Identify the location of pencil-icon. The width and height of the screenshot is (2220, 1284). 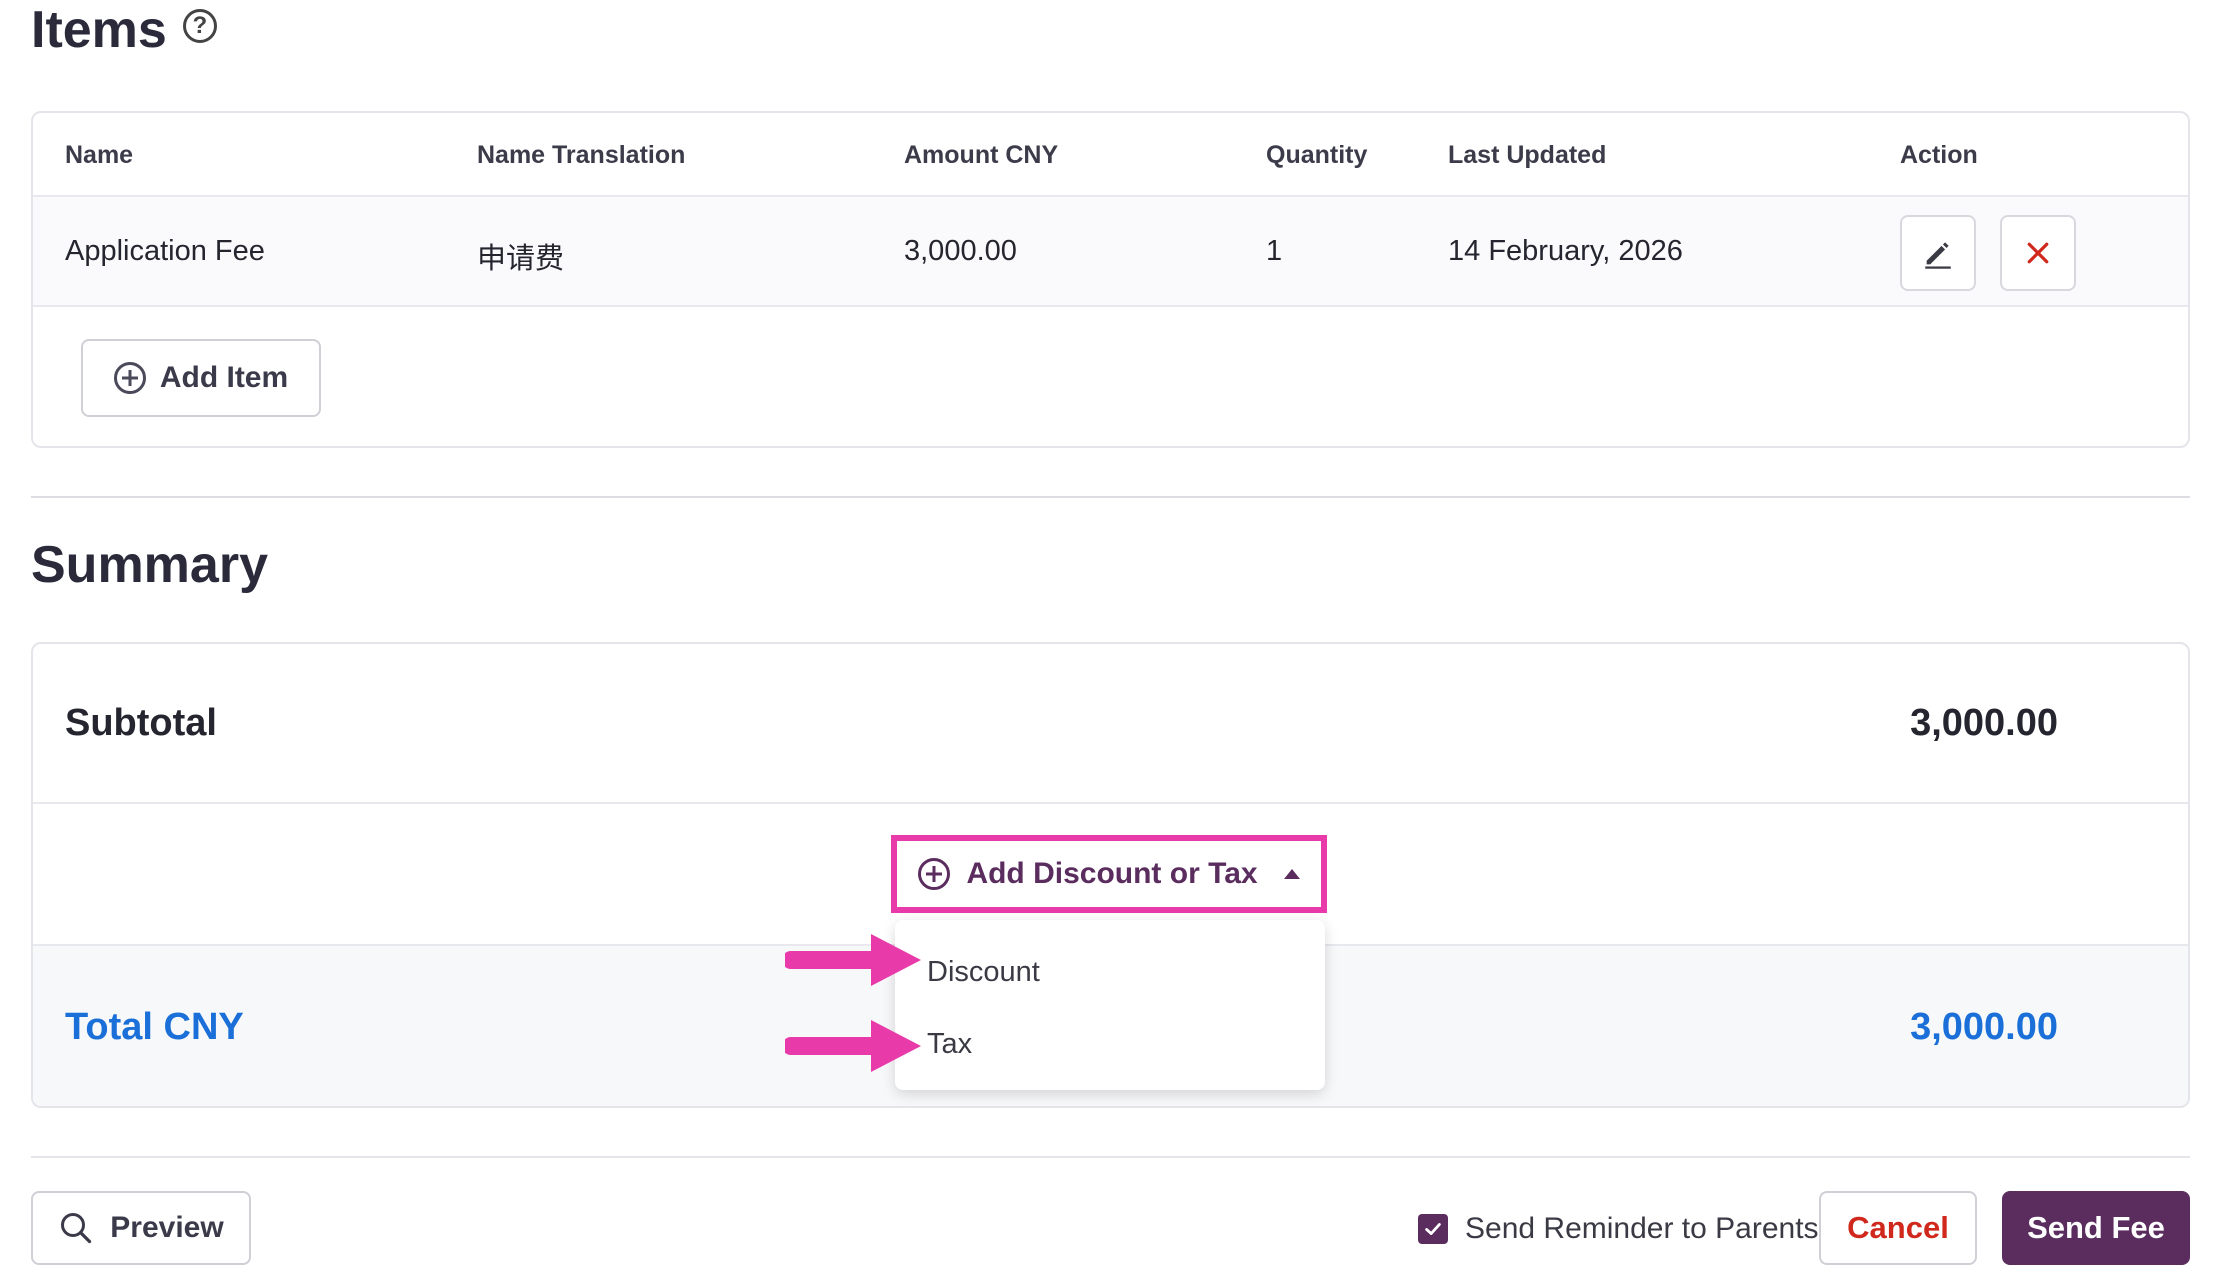
(1938, 255).